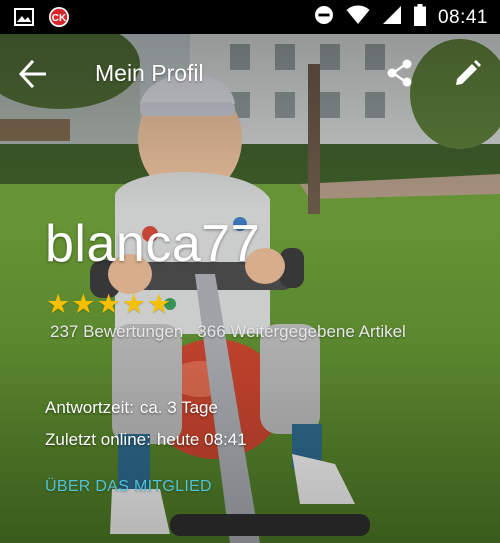  Describe the element at coordinates (358, 17) in the screenshot. I see `wifi-icon` at that location.